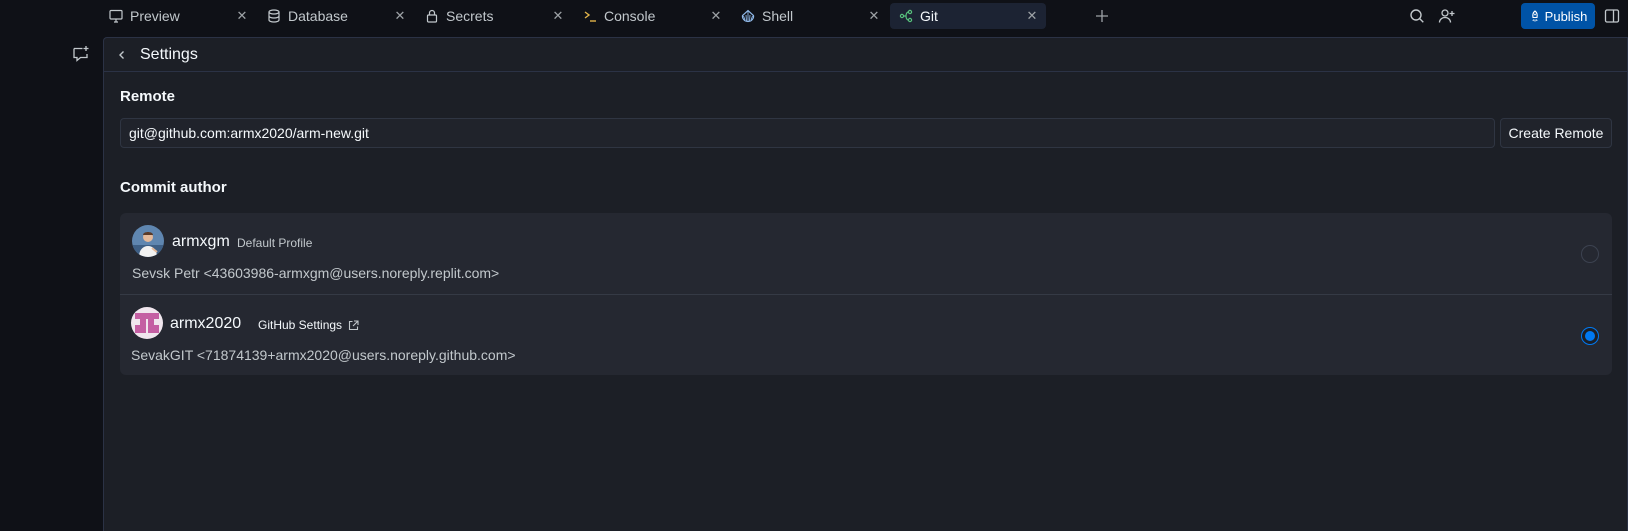 The width and height of the screenshot is (1628, 531). What do you see at coordinates (807, 133) in the screenshot?
I see `remote-url-input` at bounding box center [807, 133].